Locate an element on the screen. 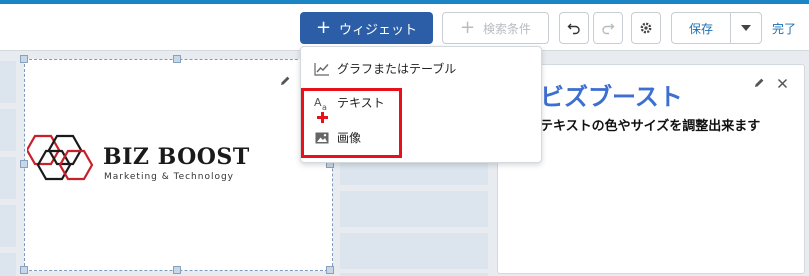 The height and width of the screenshot is (276, 809). menu-item-chart-or-table: グラフまたはテーブル is located at coordinates (384, 68).